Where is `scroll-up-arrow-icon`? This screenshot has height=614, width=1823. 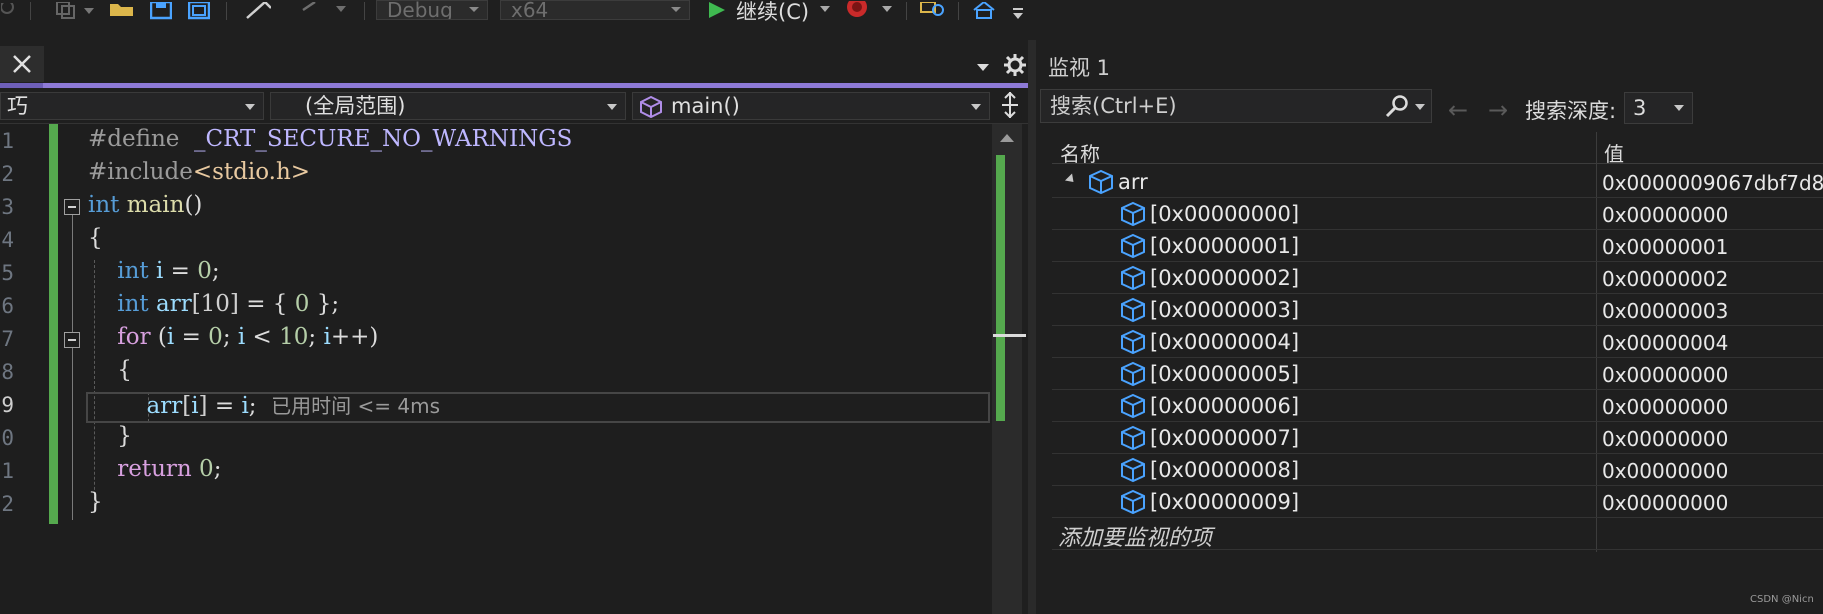 scroll-up-arrow-icon is located at coordinates (1007, 138).